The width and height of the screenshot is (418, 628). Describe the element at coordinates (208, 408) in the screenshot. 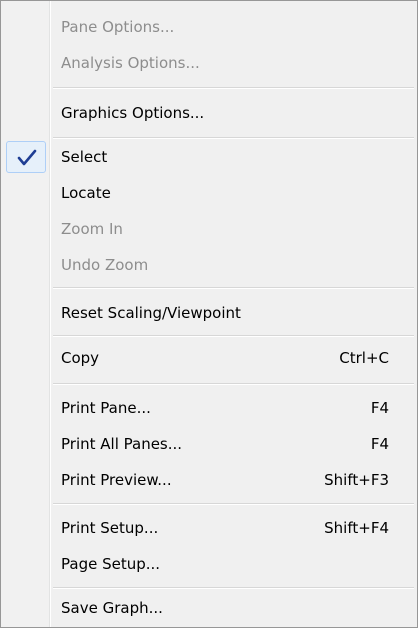

I see `menu-item-print-pane: Print Pane... F4` at that location.